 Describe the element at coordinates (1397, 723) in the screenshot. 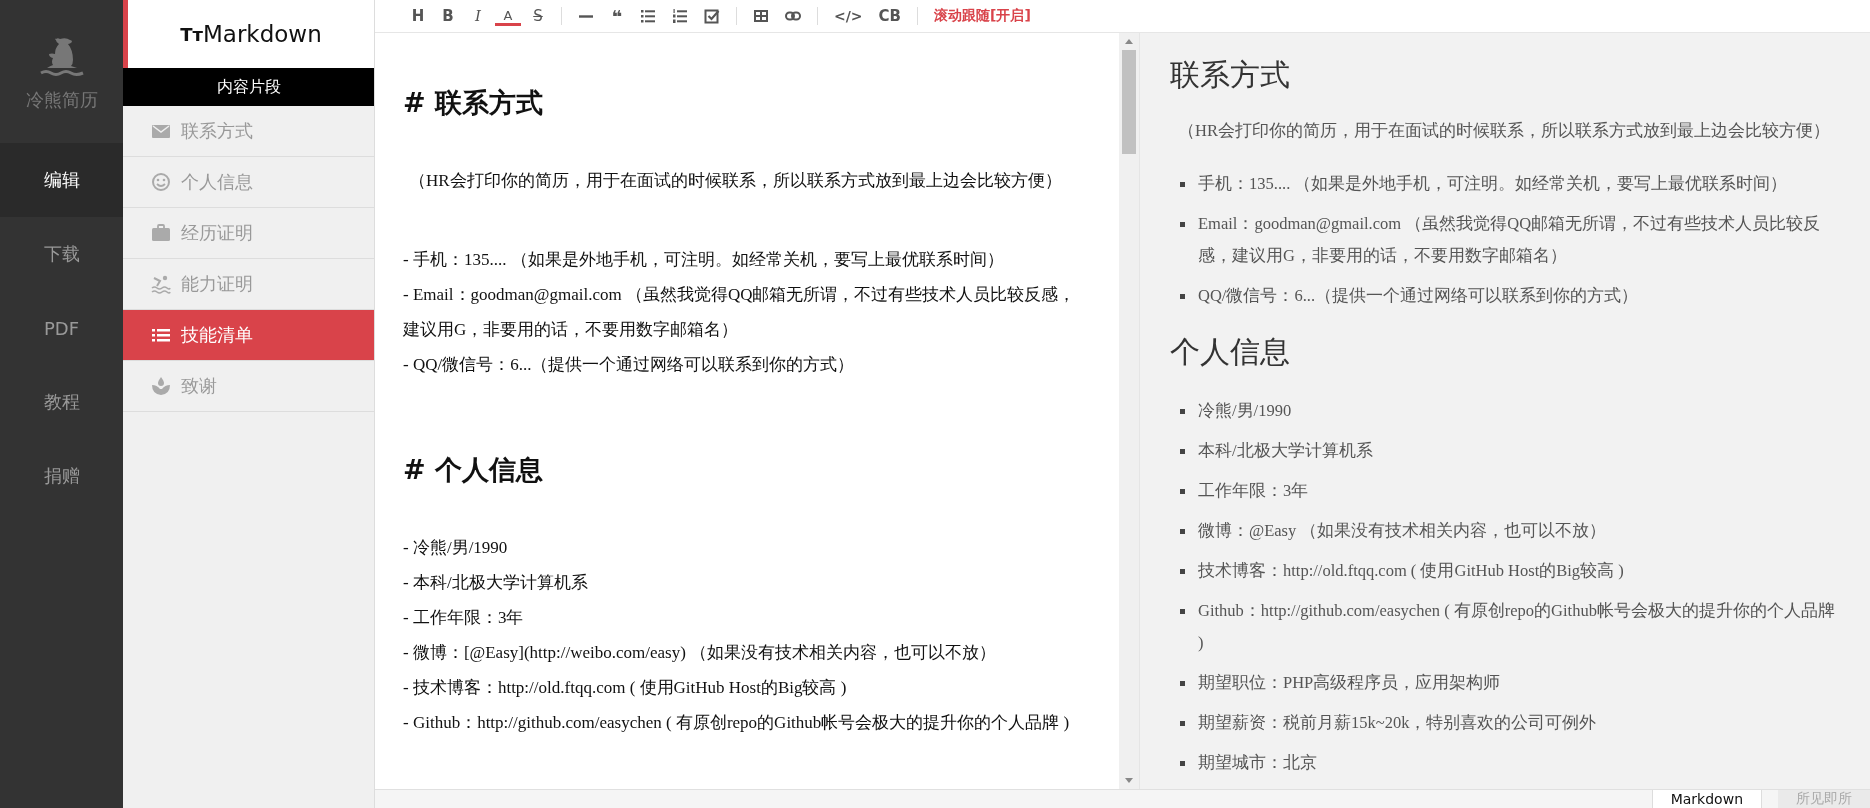

I see `list-item: 期望薪资：税前月薪15k~20k，特别喜欢的公司可例外` at that location.